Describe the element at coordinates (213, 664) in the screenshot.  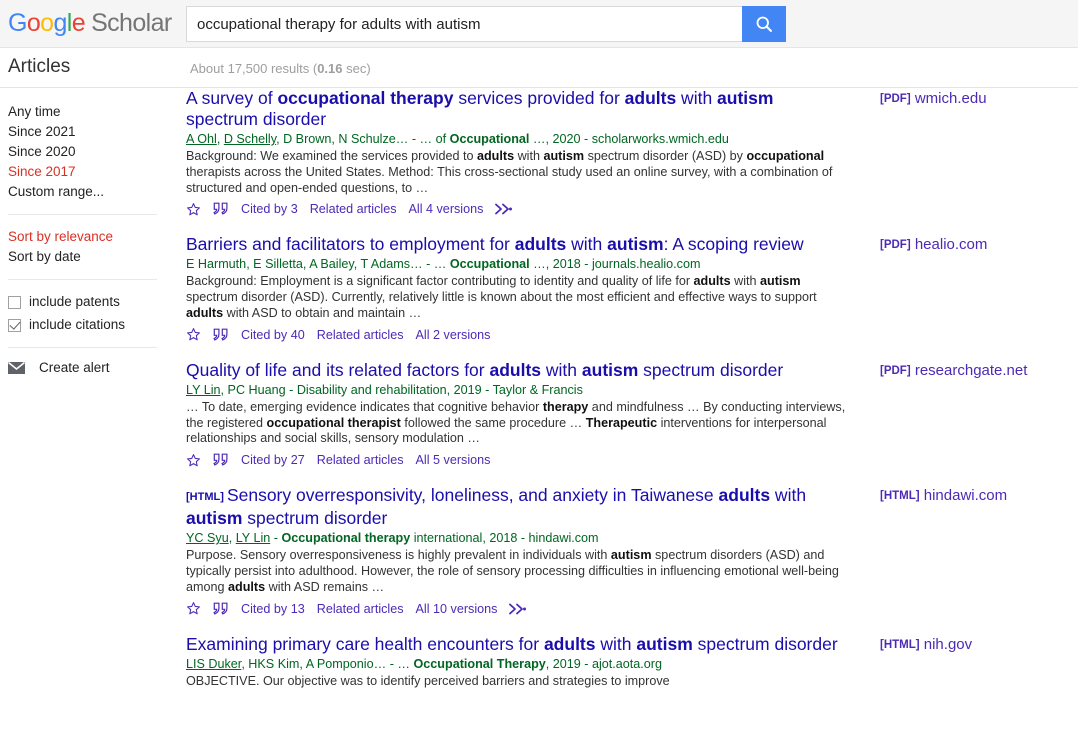
I see `author-link: LIS Duker` at that location.